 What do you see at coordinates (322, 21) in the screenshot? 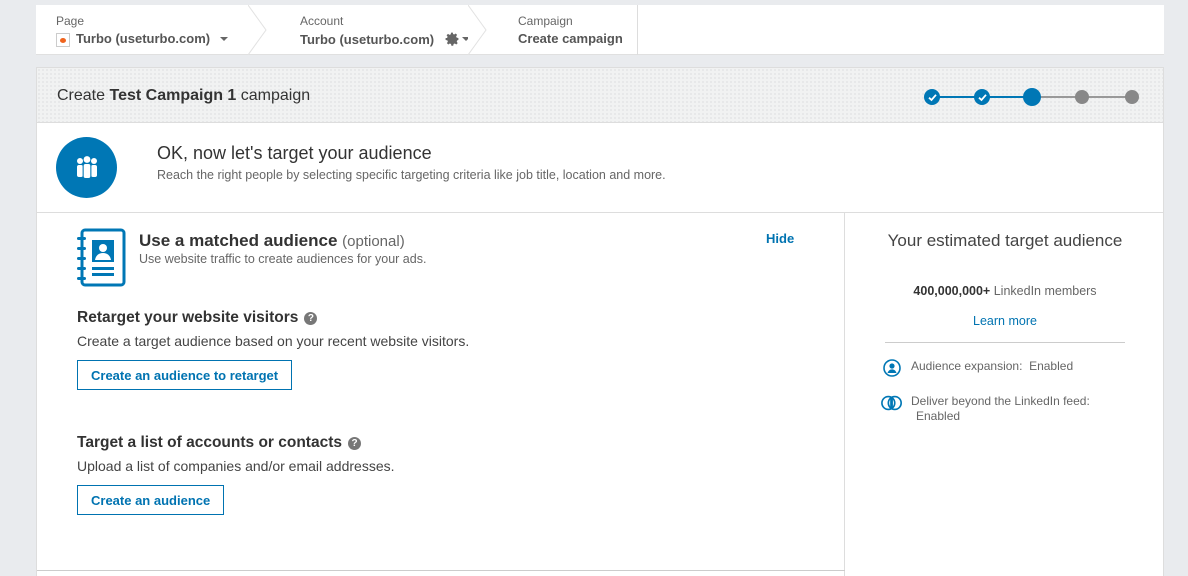
I see `breadcrumb-account-label: Account` at bounding box center [322, 21].